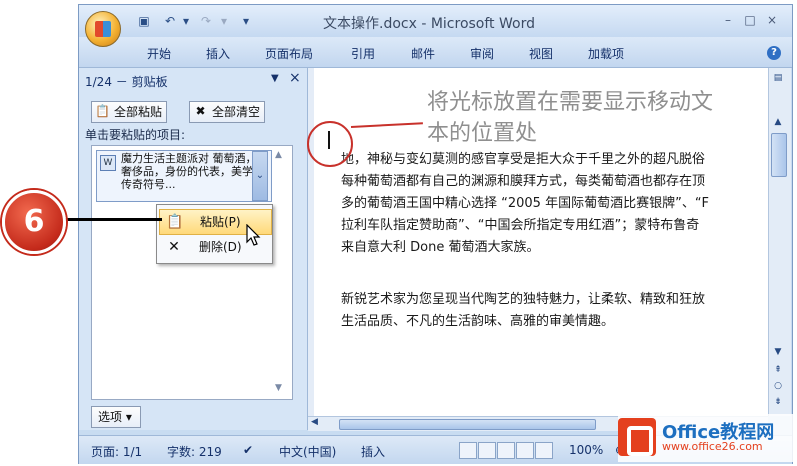  Describe the element at coordinates (778, 122) in the screenshot. I see `scroll-up-icon: ▲` at that location.